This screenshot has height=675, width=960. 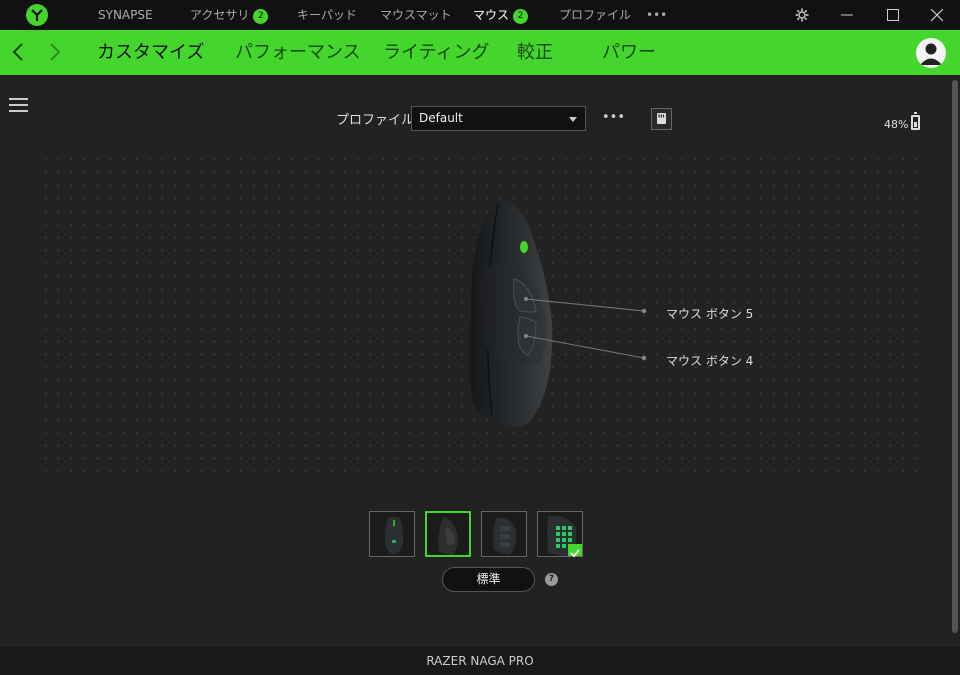 What do you see at coordinates (709, 360) in the screenshot?
I see `callout-mouse-button-4: マウス ボタン 4` at bounding box center [709, 360].